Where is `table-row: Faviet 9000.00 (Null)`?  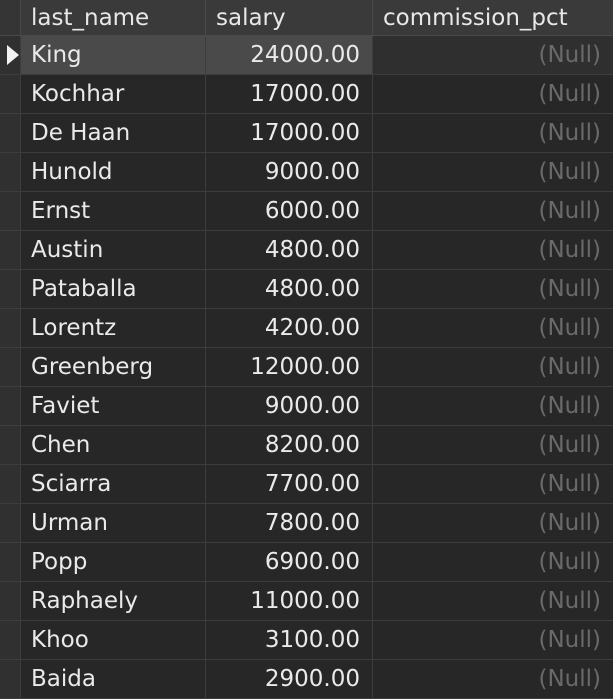 table-row: Faviet 9000.00 (Null) is located at coordinates (306, 406).